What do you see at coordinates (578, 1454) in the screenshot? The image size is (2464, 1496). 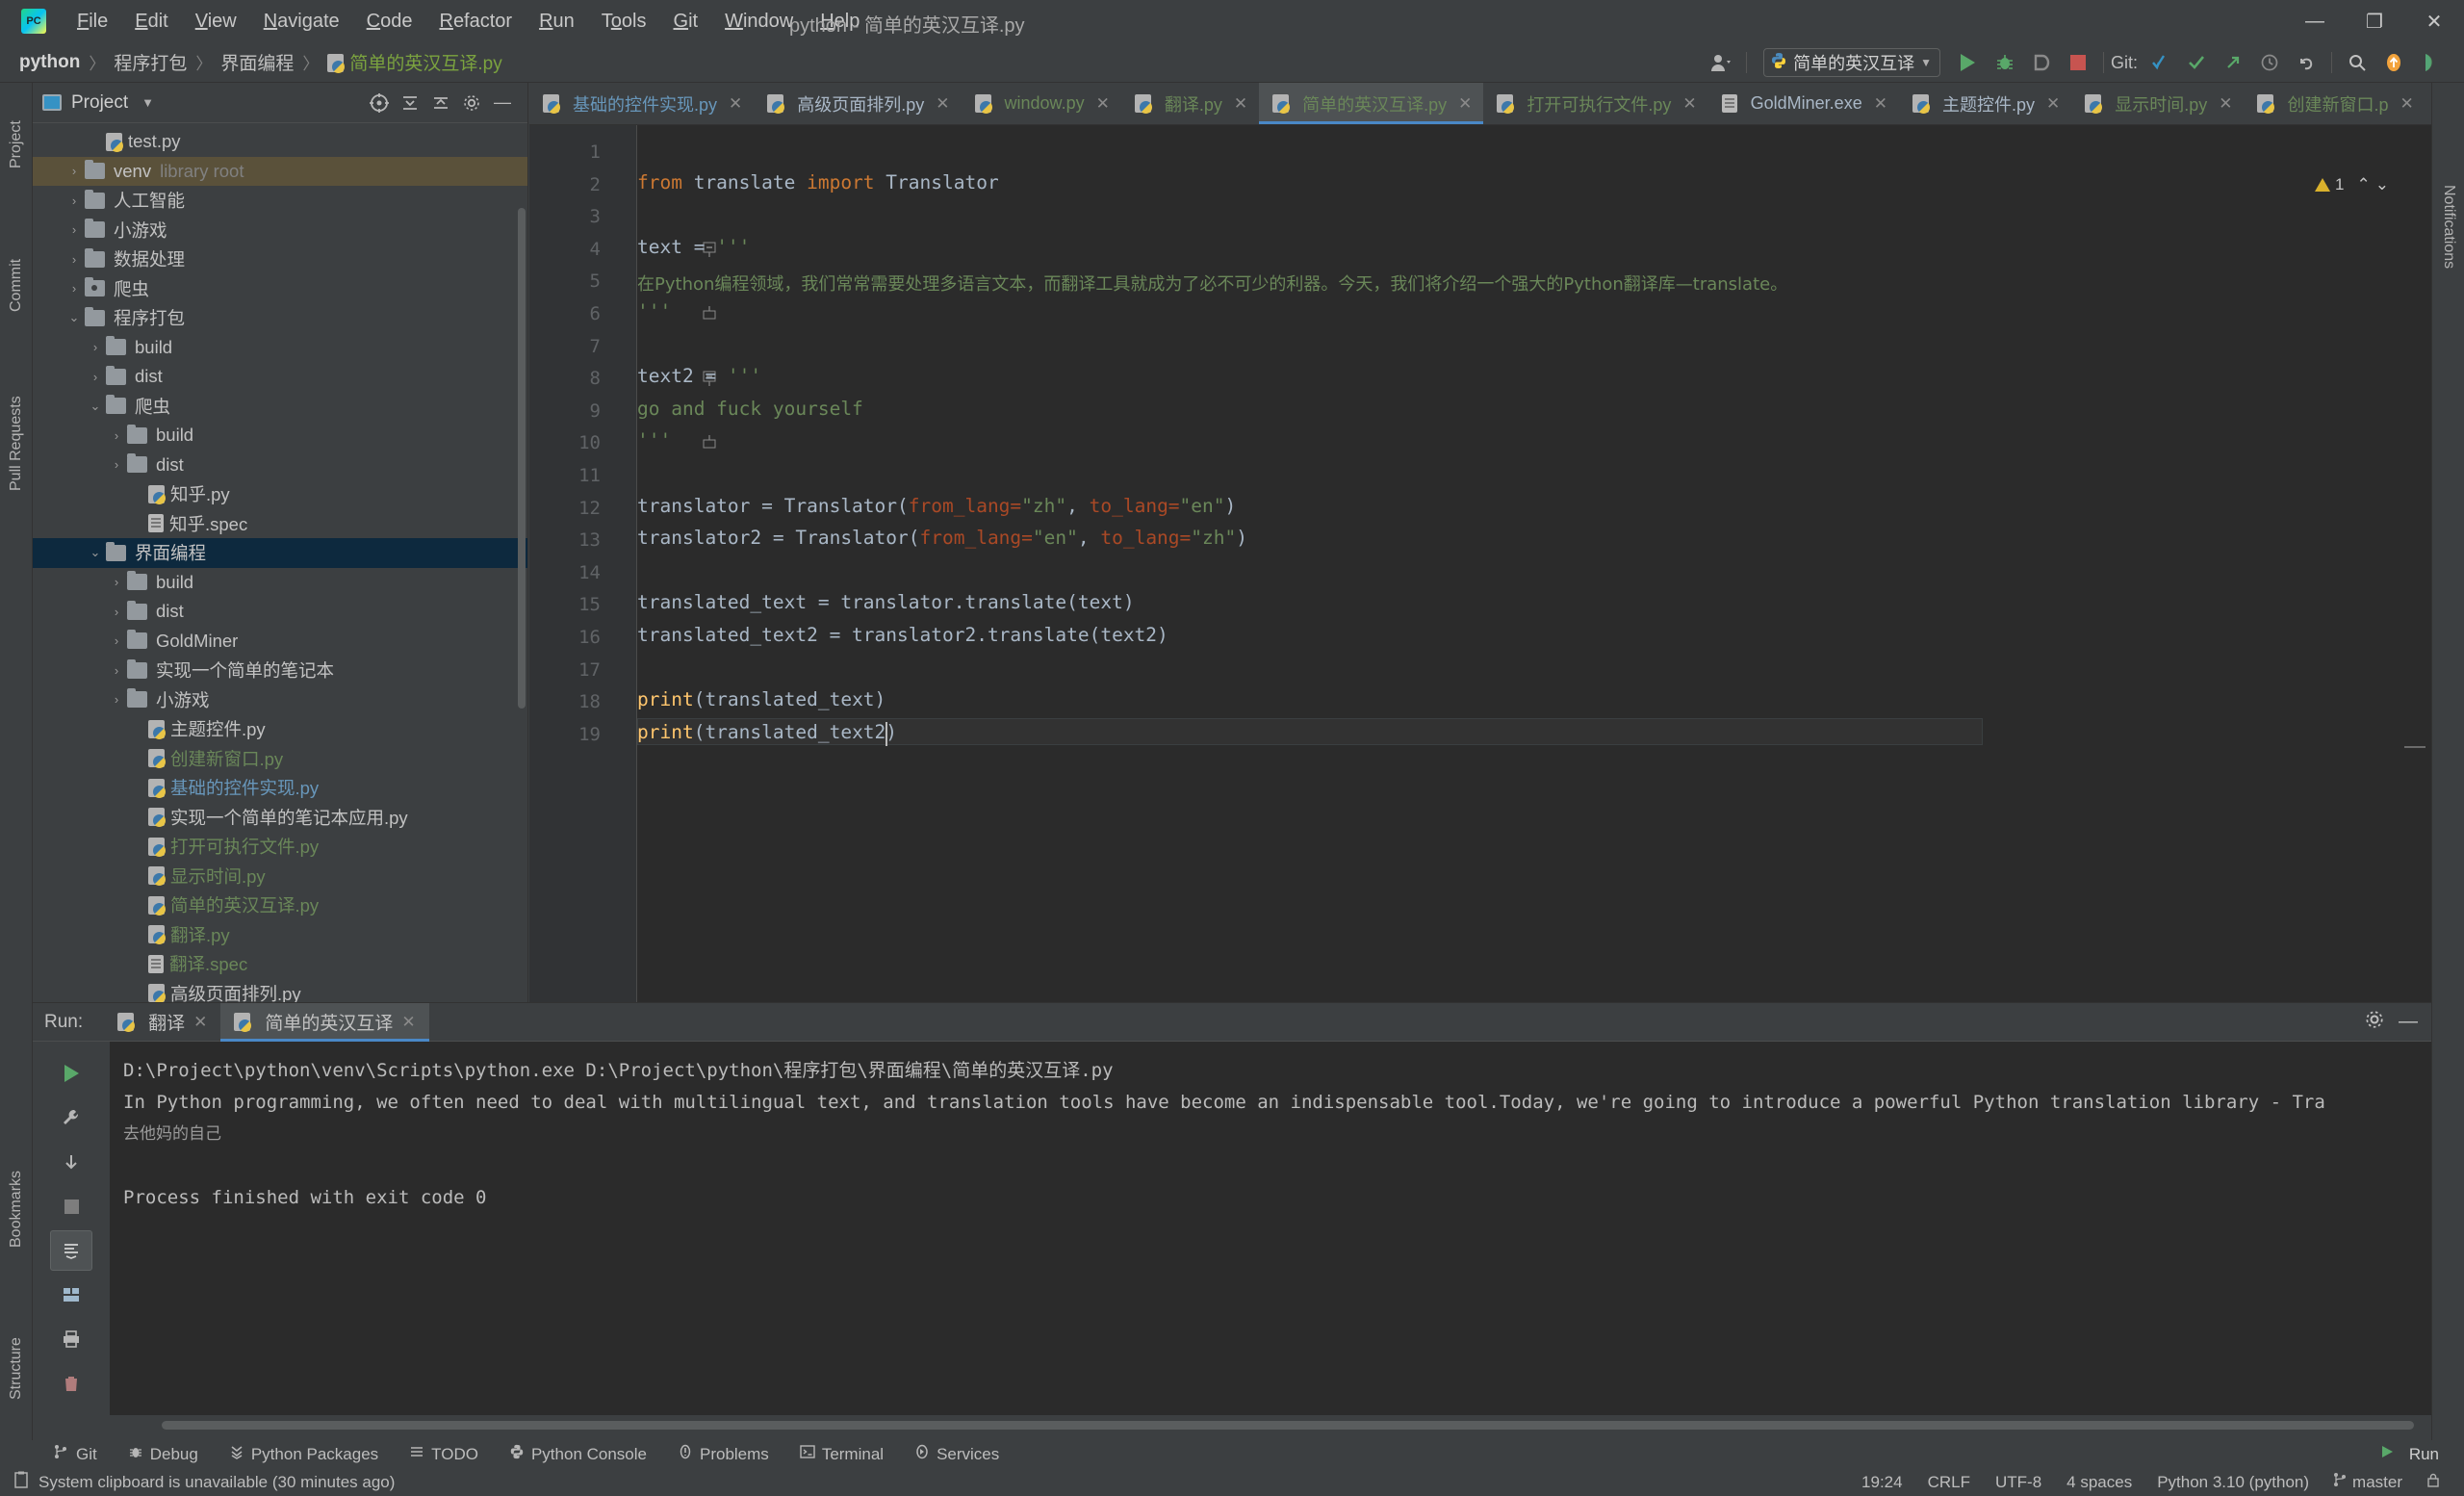 I see `tool-window-python-console: Python Console` at bounding box center [578, 1454].